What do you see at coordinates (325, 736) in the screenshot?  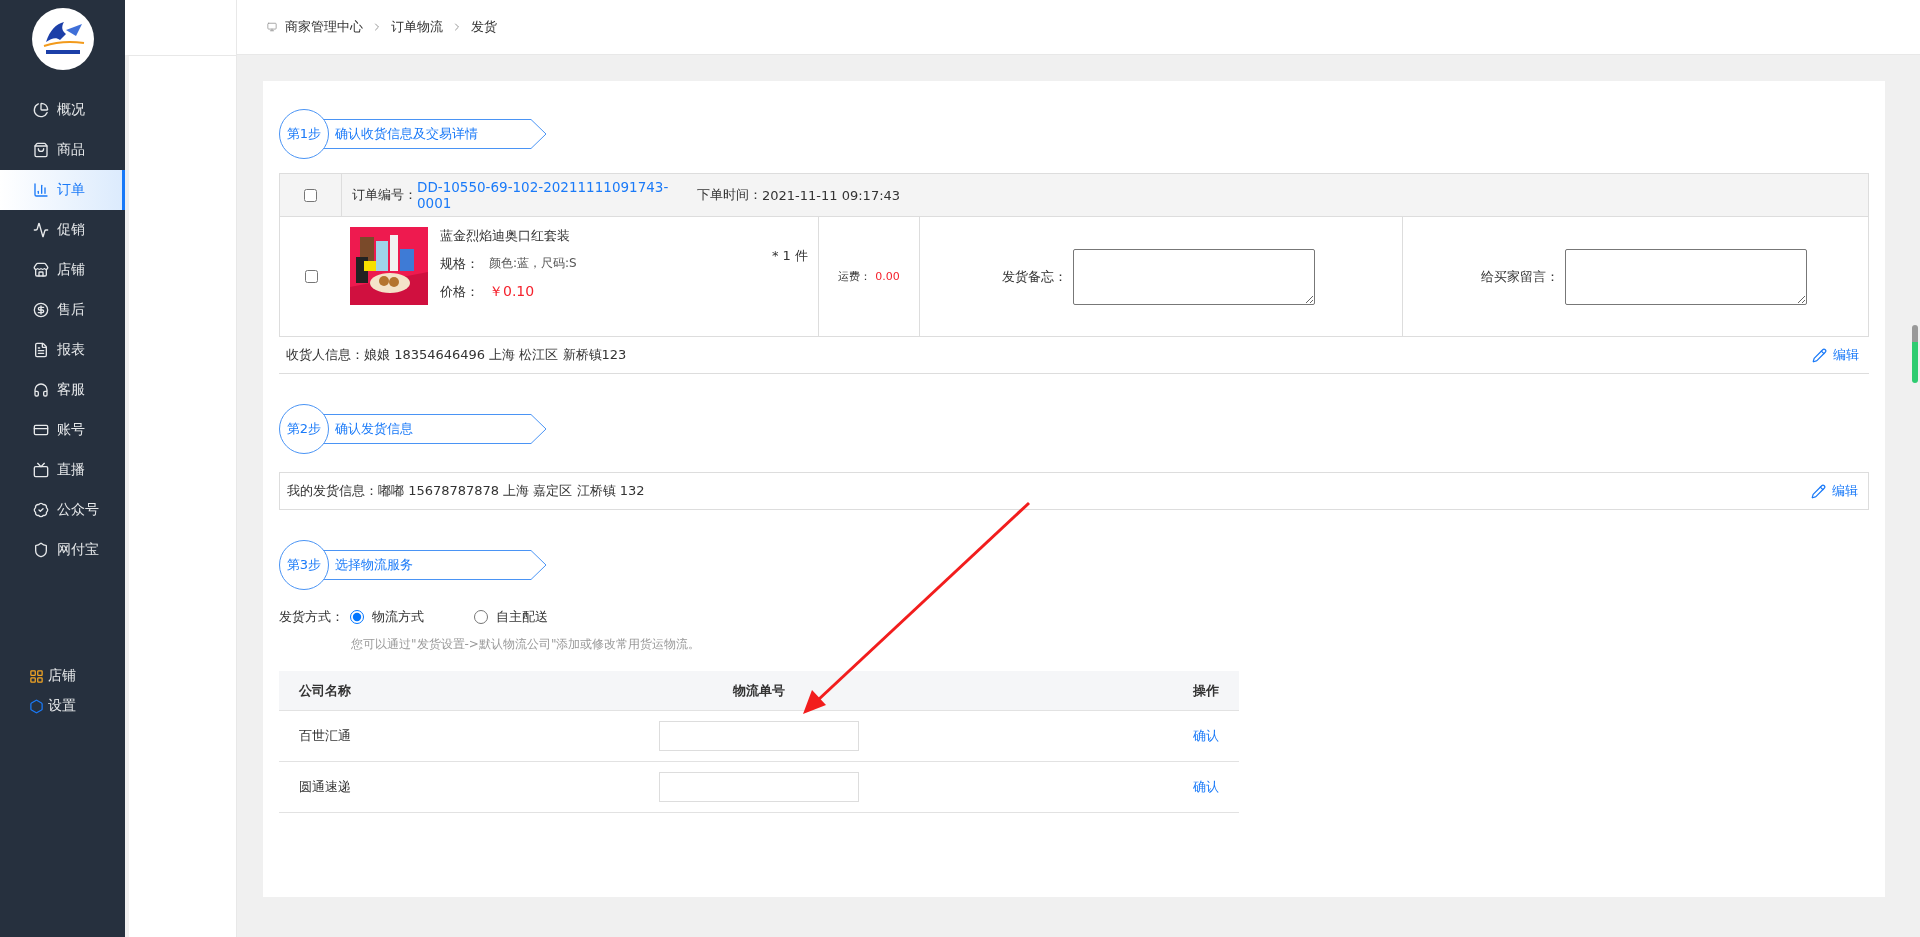 I see `company-name: 百世汇通` at bounding box center [325, 736].